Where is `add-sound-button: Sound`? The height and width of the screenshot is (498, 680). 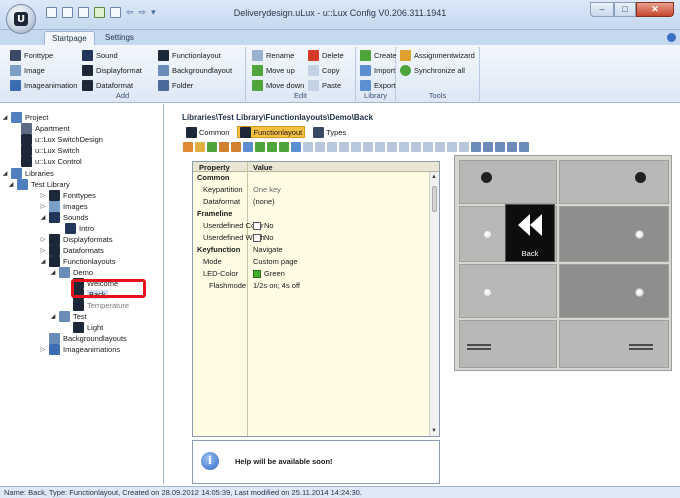 add-sound-button: Sound is located at coordinates (112, 55).